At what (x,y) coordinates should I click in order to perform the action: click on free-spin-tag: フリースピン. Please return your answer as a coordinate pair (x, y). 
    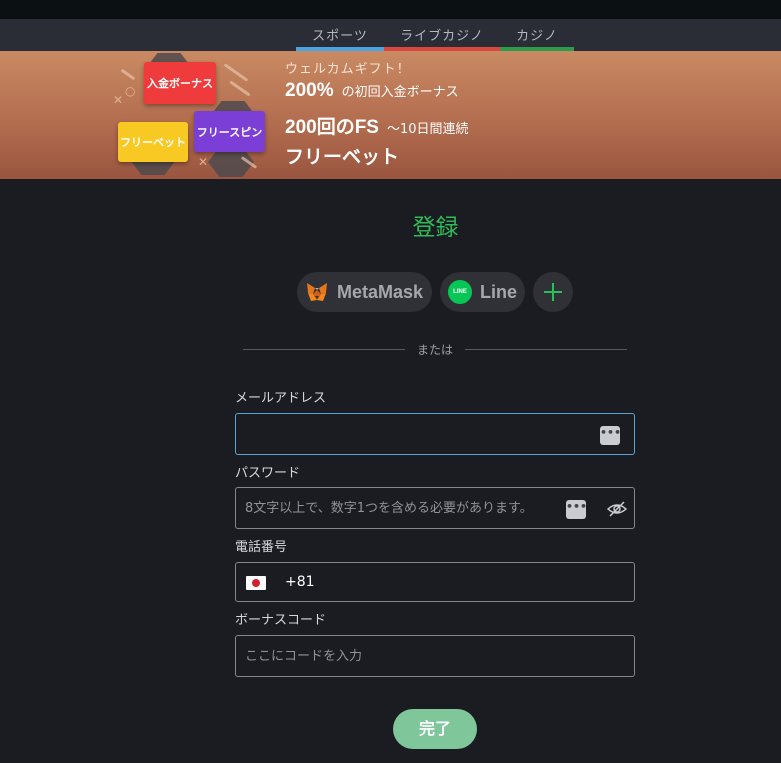
    Looking at the image, I should click on (229, 131).